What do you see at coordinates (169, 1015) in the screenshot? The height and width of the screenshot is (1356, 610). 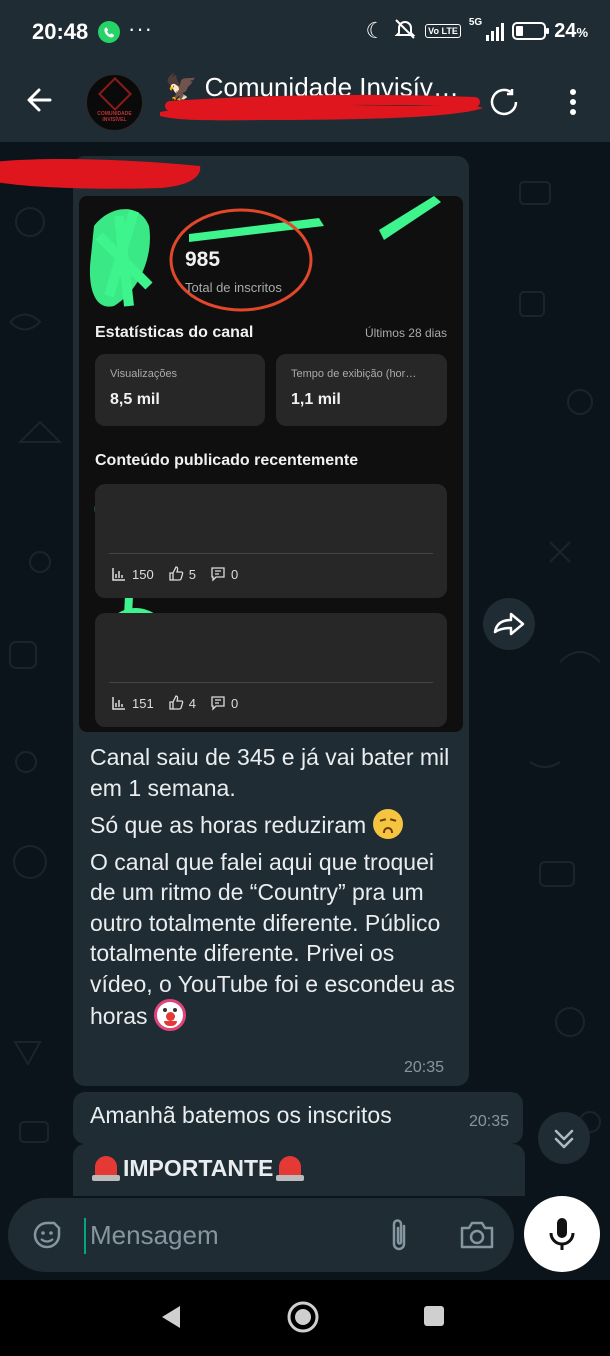 I see `clown-face-emoji-icon` at bounding box center [169, 1015].